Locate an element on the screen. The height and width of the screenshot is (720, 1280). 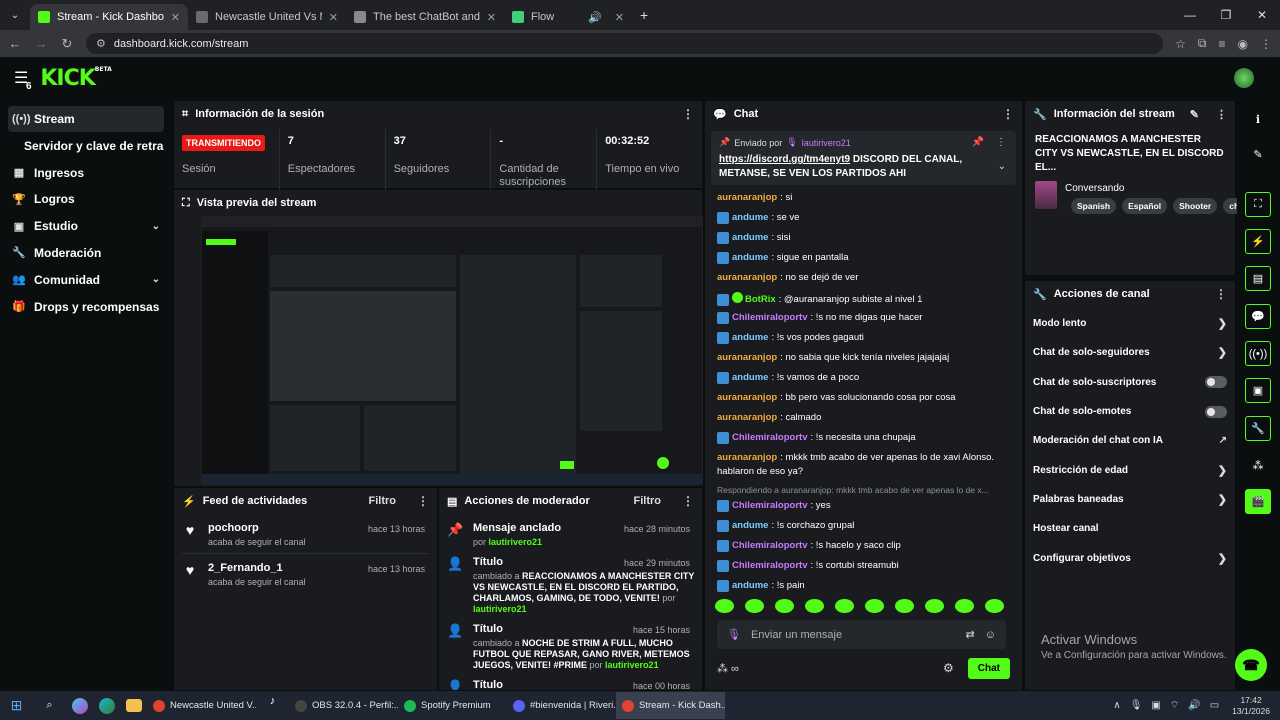
help-chat-icon: ☎ is located at coordinates (1251, 665).